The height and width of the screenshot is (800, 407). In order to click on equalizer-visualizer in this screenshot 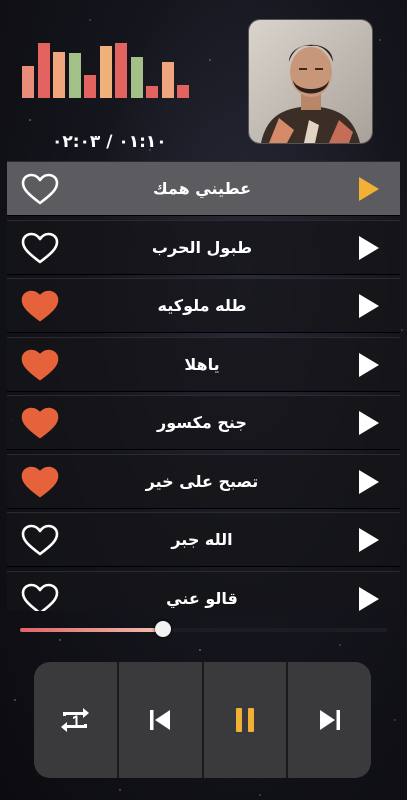, I will do `click(108, 69)`.